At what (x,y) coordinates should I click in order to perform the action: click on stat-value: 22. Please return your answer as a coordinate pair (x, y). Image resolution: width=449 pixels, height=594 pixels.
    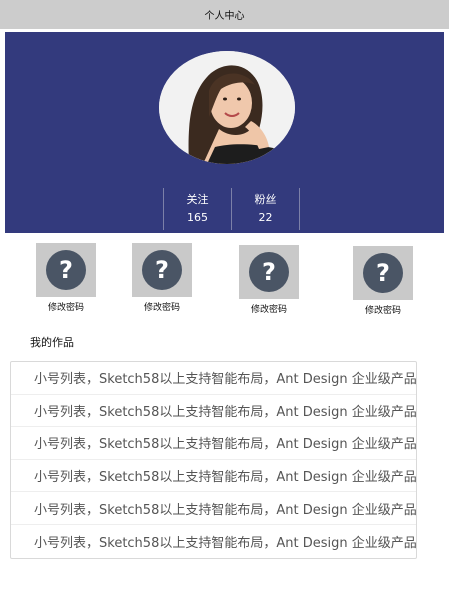
    Looking at the image, I should click on (265, 217).